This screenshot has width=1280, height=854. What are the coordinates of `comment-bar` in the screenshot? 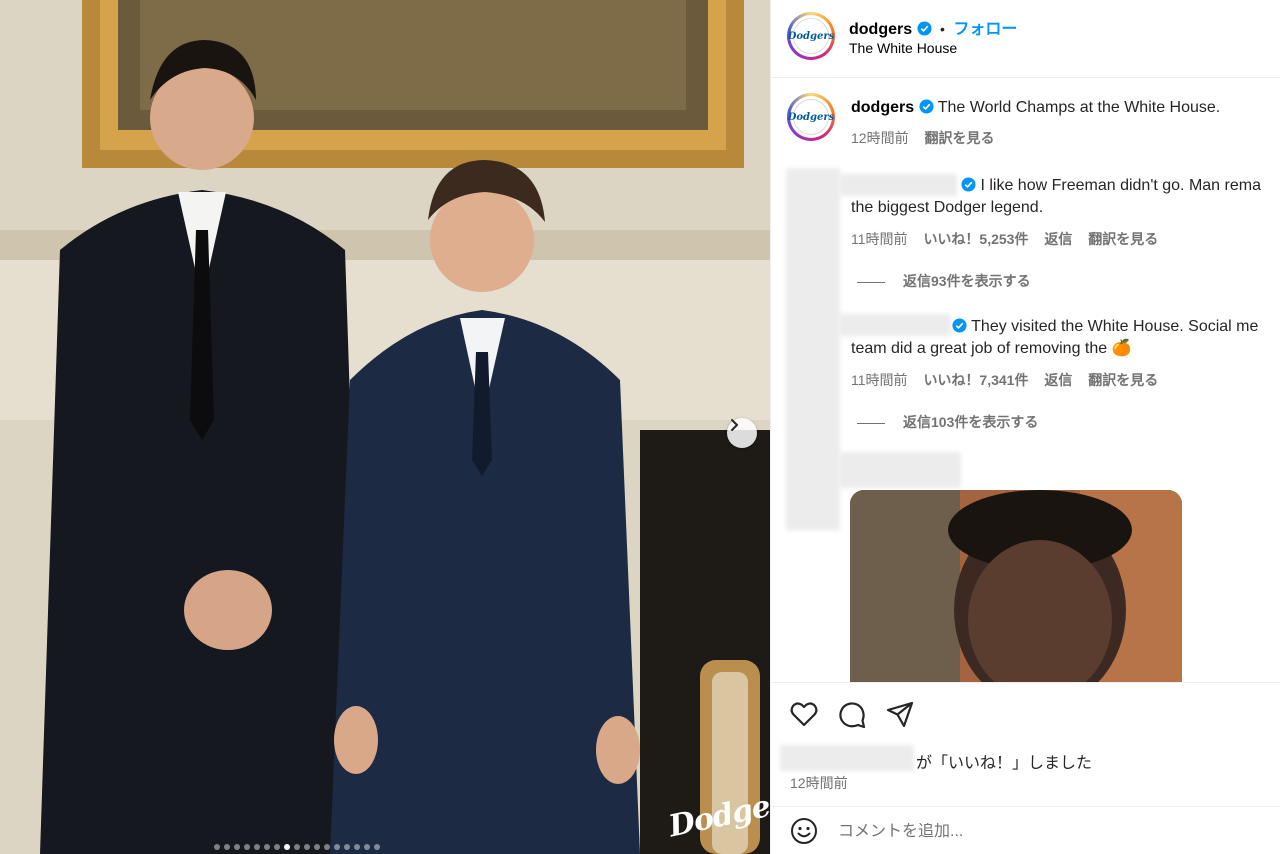 It's located at (1025, 830).